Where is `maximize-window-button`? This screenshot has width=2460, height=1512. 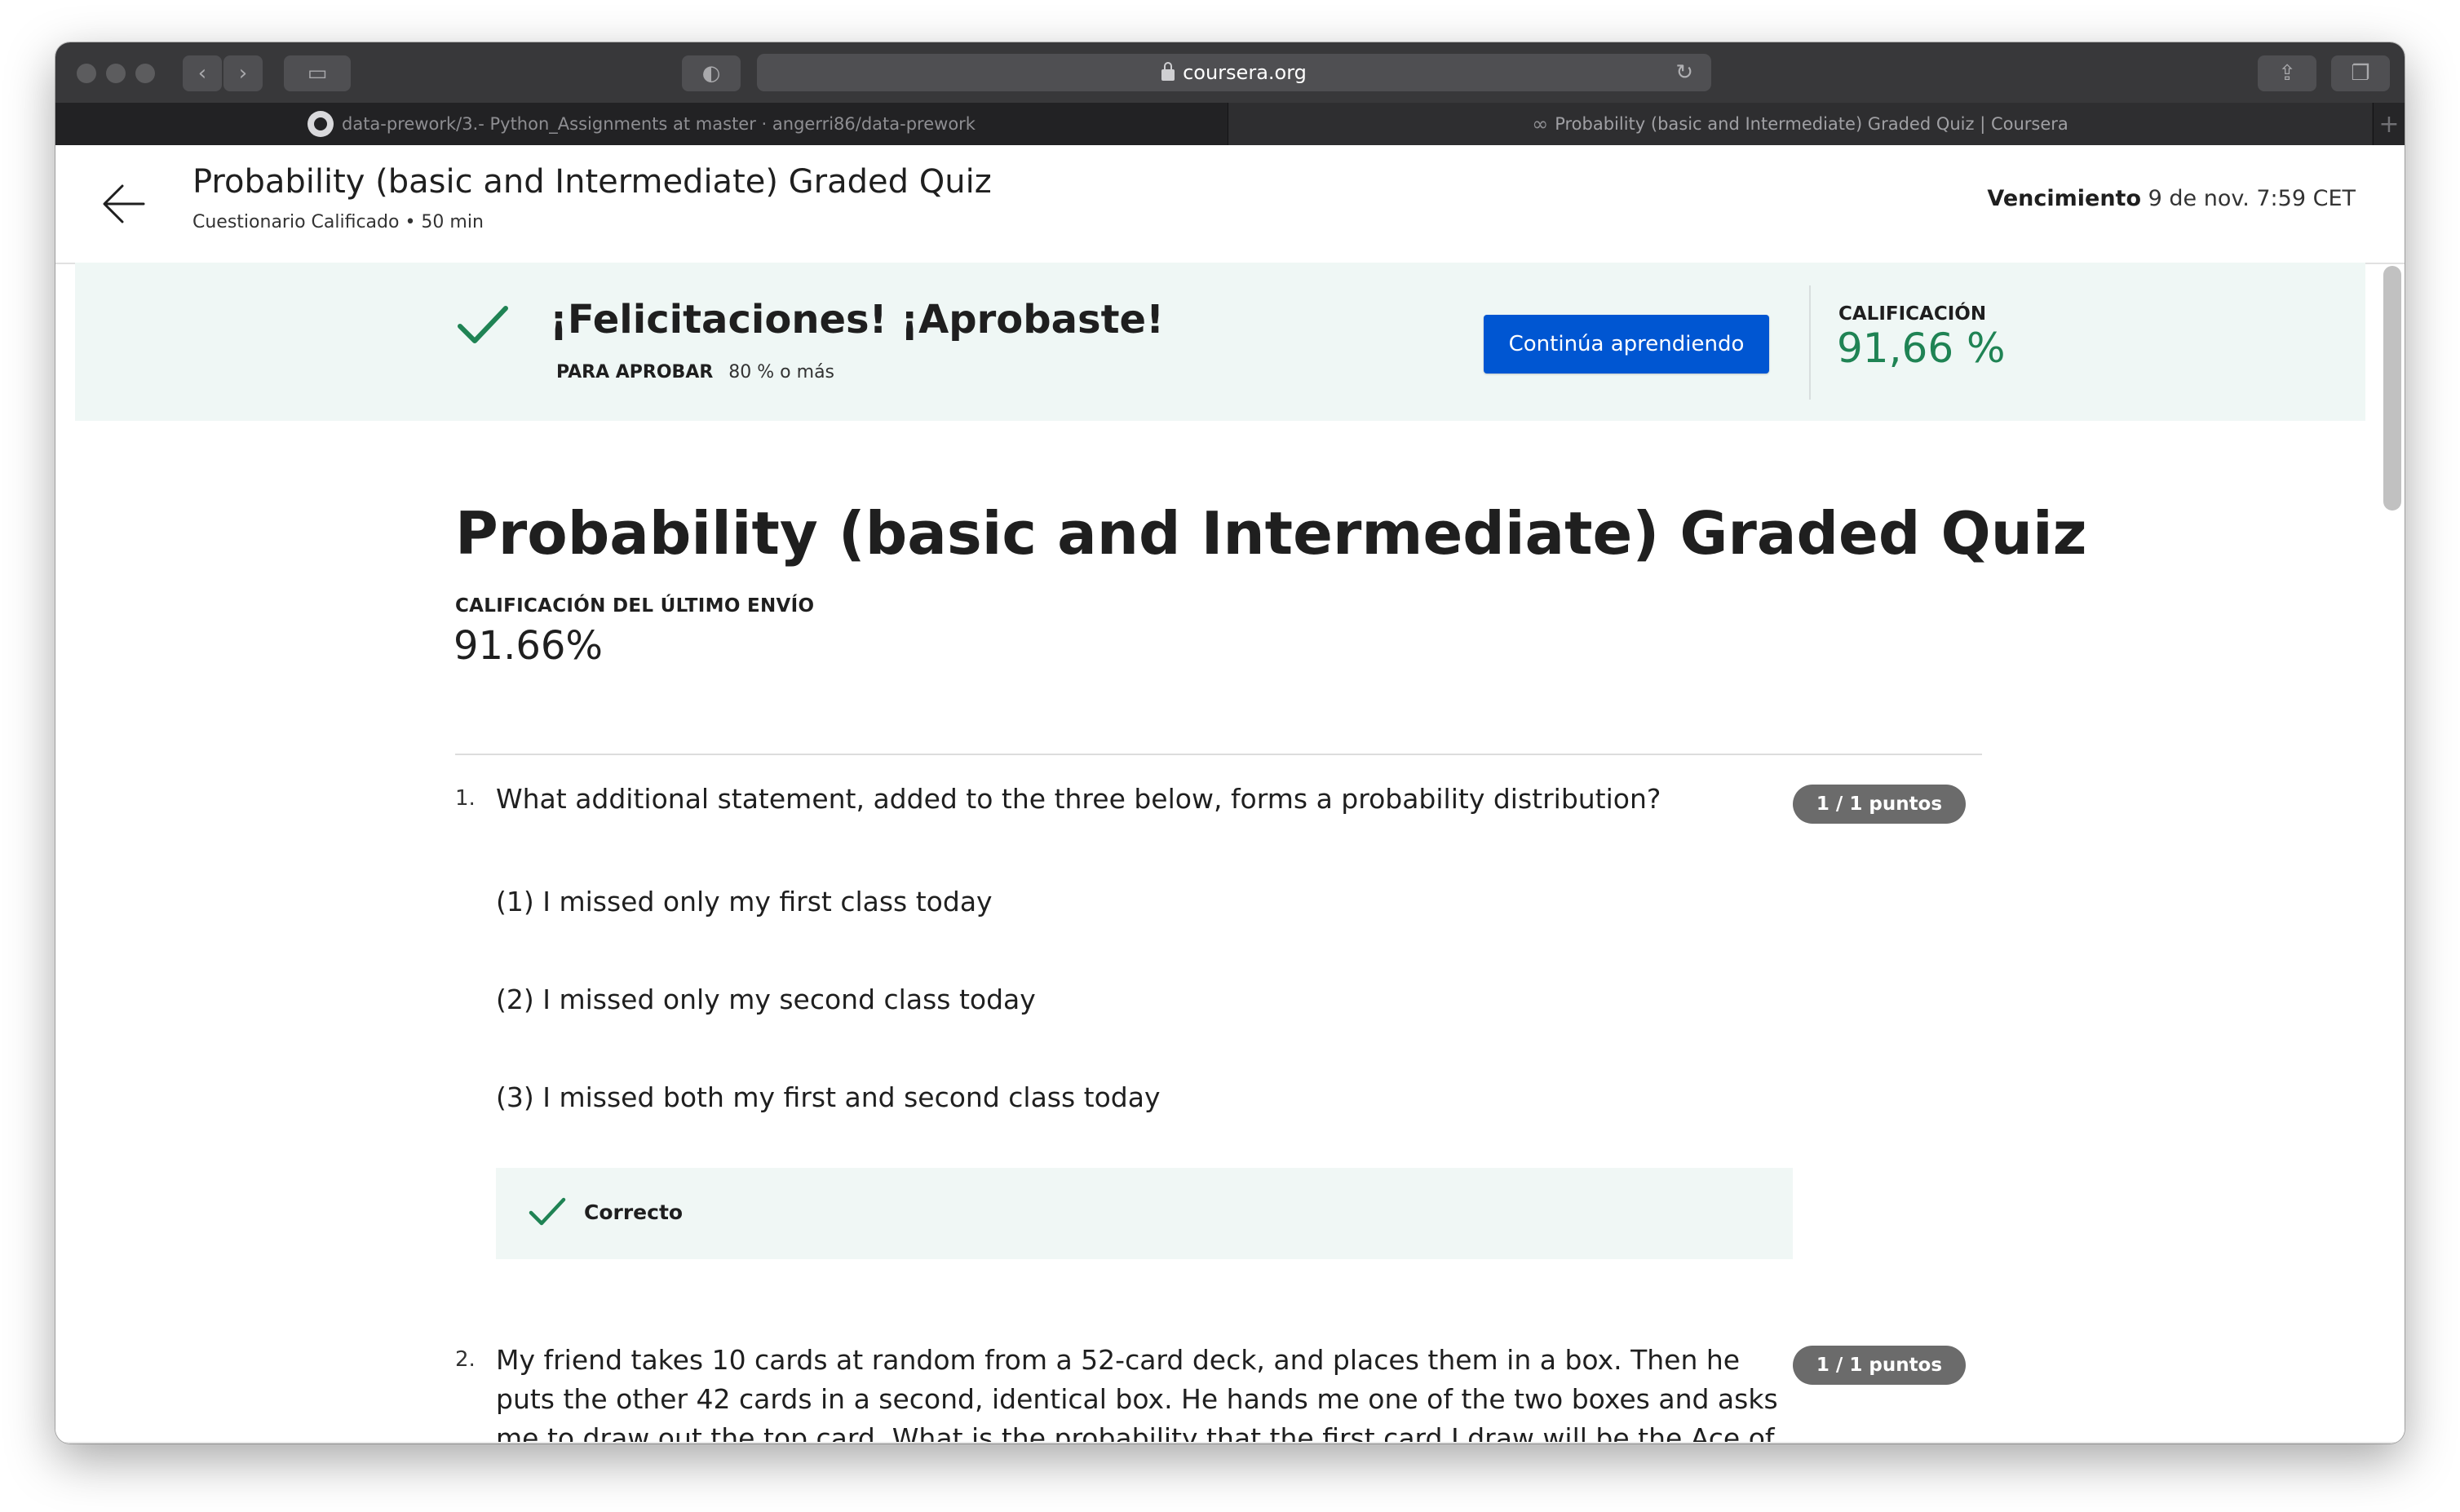 maximize-window-button is located at coordinates (145, 73).